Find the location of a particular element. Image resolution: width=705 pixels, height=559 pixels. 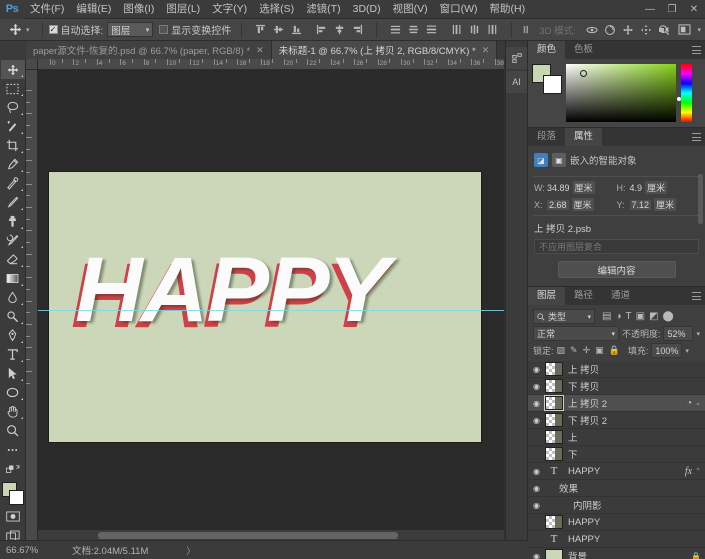

minimize-button: — is located at coordinates (650, 9).